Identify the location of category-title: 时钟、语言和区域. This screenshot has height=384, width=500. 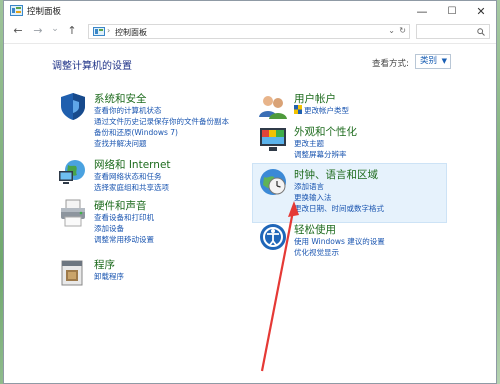
(336, 174).